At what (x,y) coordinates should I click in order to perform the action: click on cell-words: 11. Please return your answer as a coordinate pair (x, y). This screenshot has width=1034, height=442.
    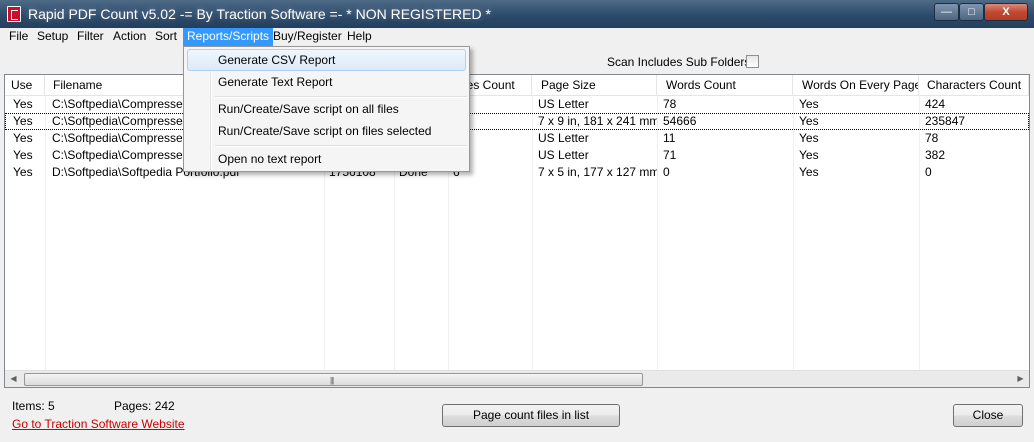
    Looking at the image, I should click on (669, 138).